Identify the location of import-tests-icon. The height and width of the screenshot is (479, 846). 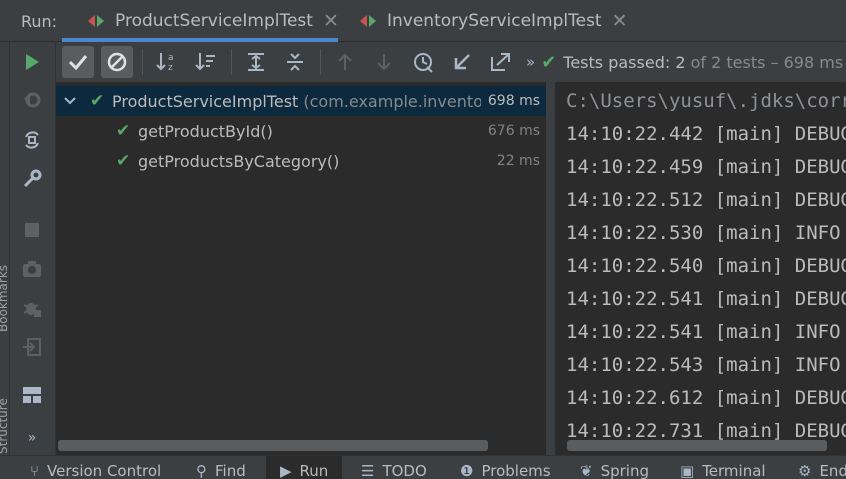
(462, 62).